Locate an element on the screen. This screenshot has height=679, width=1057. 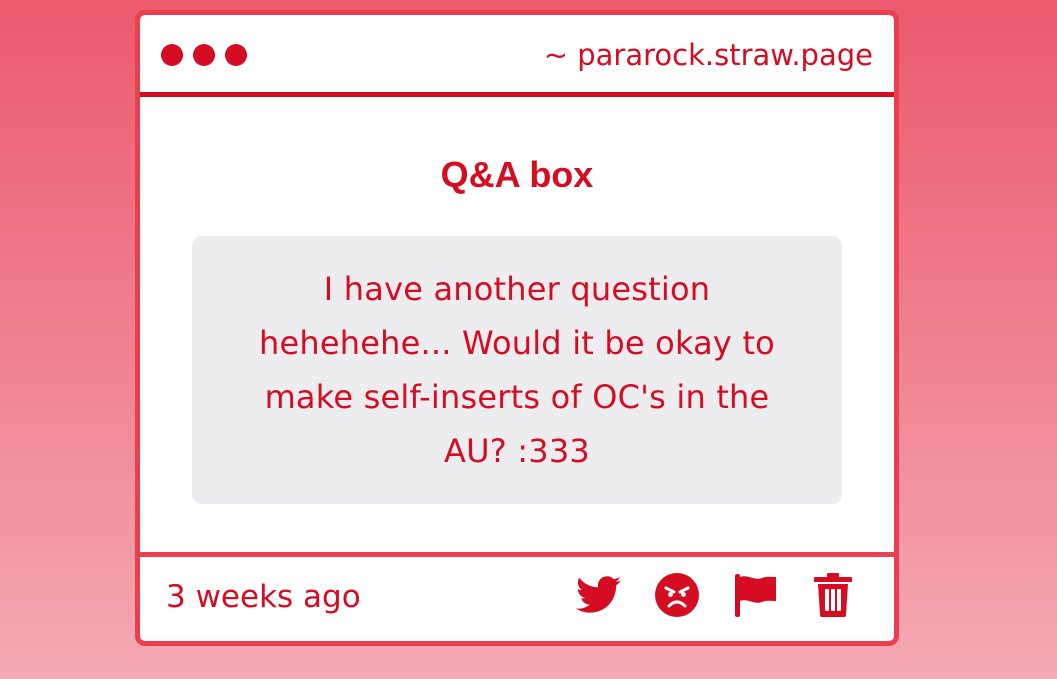
angry-face-icon is located at coordinates (677, 595).